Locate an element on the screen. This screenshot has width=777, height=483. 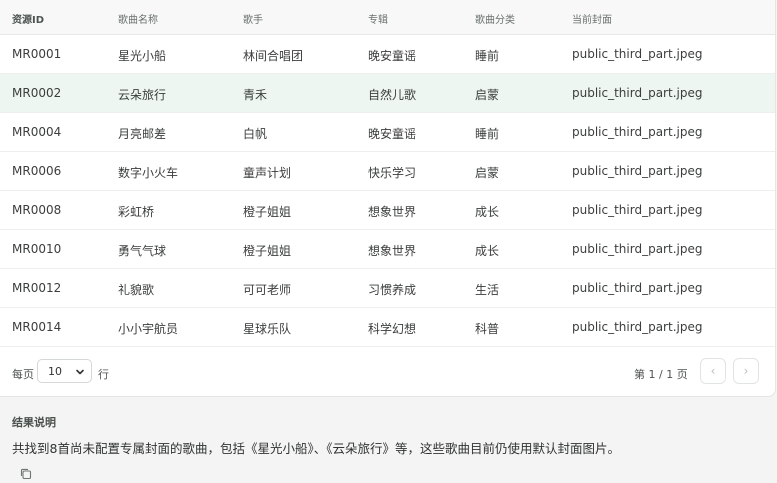
cell-song-name: 小小宇航员 is located at coordinates (148, 329).